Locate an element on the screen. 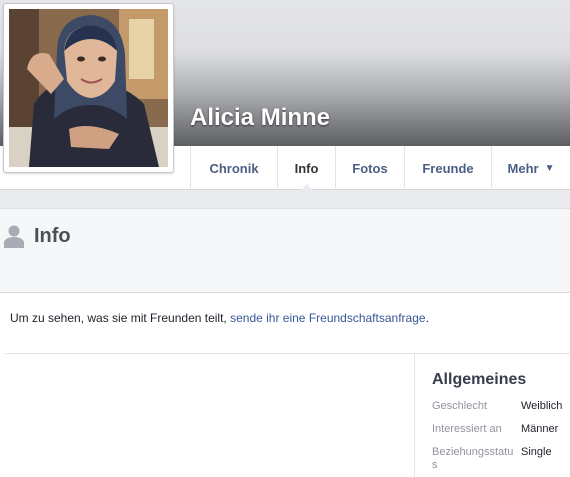 The width and height of the screenshot is (570, 477). gender-value: Weiblich is located at coordinates (542, 406).